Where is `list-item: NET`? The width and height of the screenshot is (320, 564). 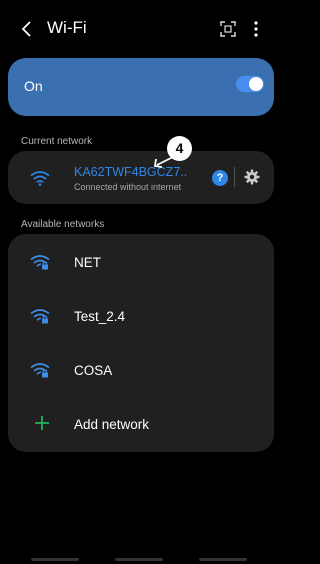
list-item: NET is located at coordinates (141, 263).